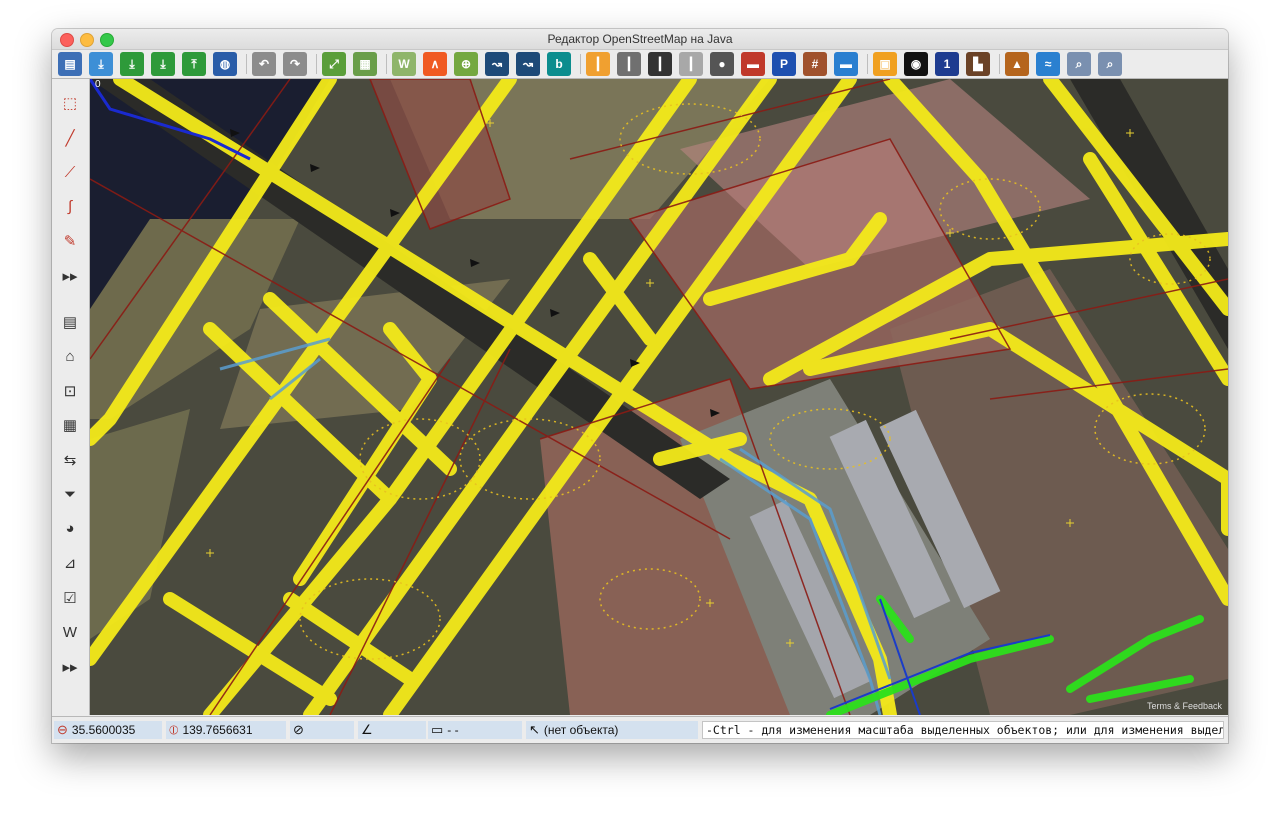  What do you see at coordinates (70, 138) in the screenshot?
I see `draw-line-icon: ╱` at bounding box center [70, 138].